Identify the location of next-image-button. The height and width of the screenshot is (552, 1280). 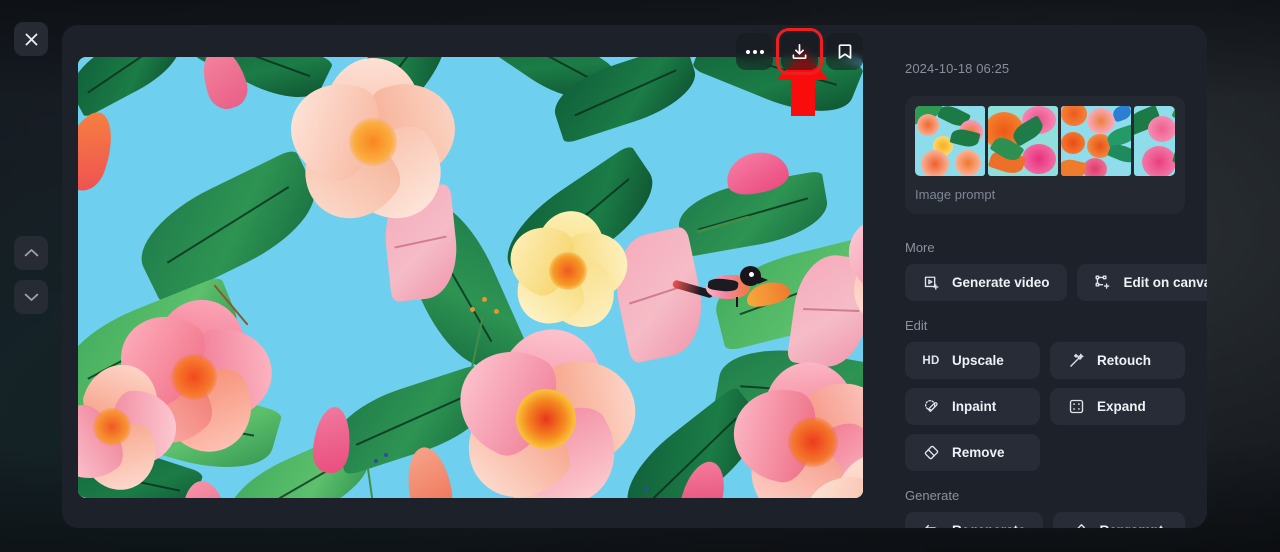
(31, 297).